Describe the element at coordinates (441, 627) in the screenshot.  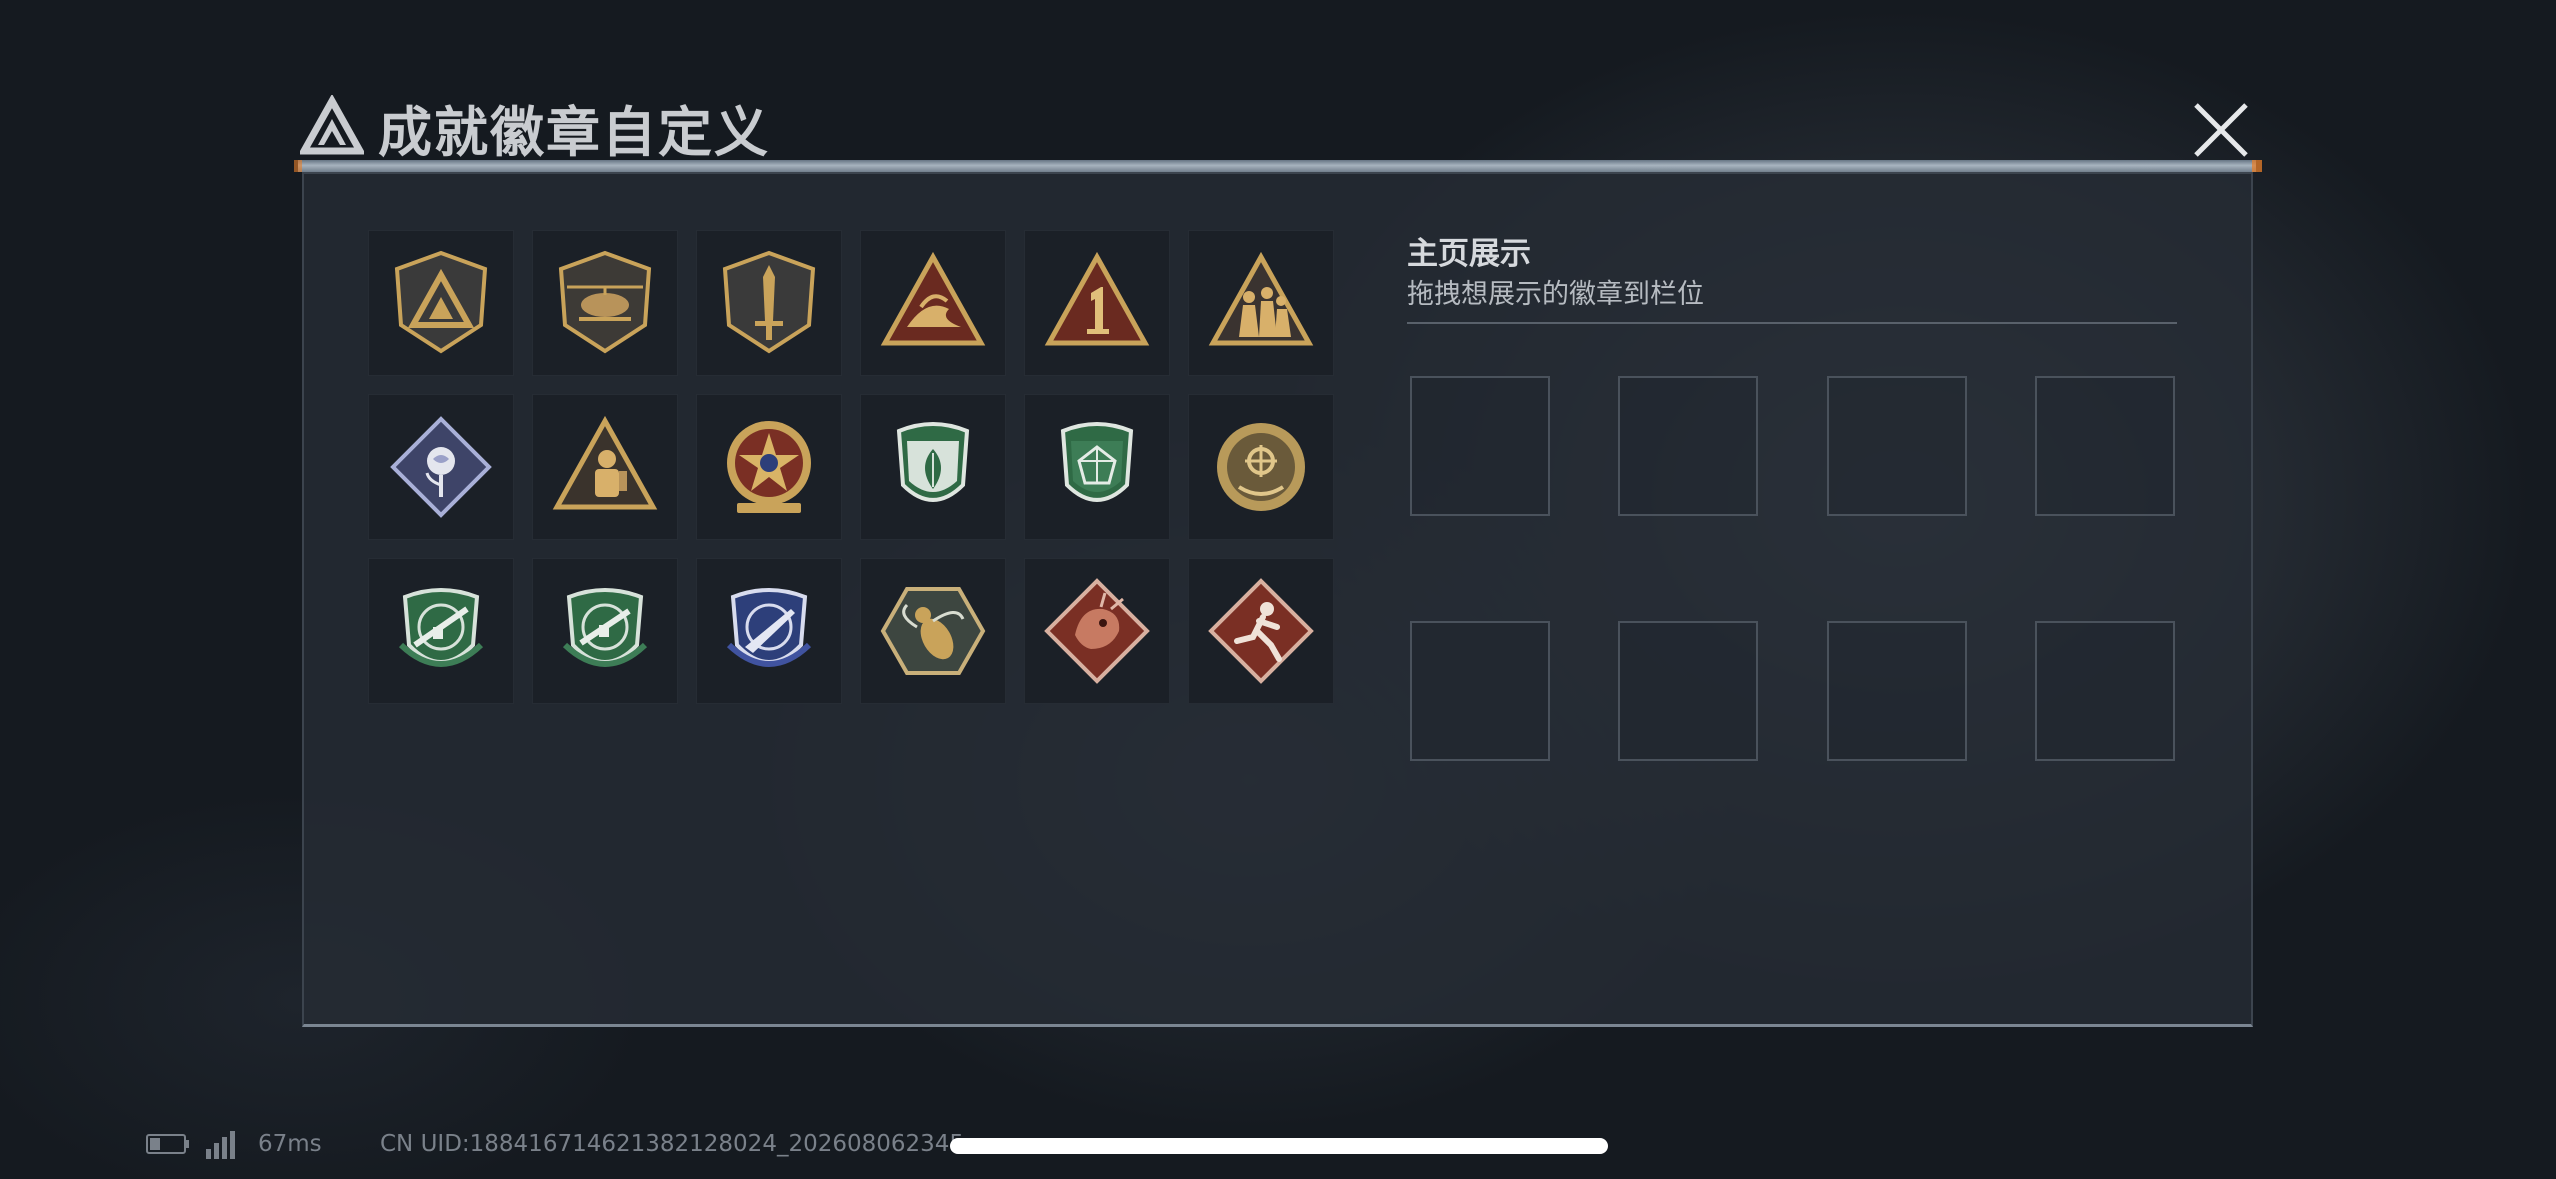
I see `green-rifle-shield-badge-icon` at that location.